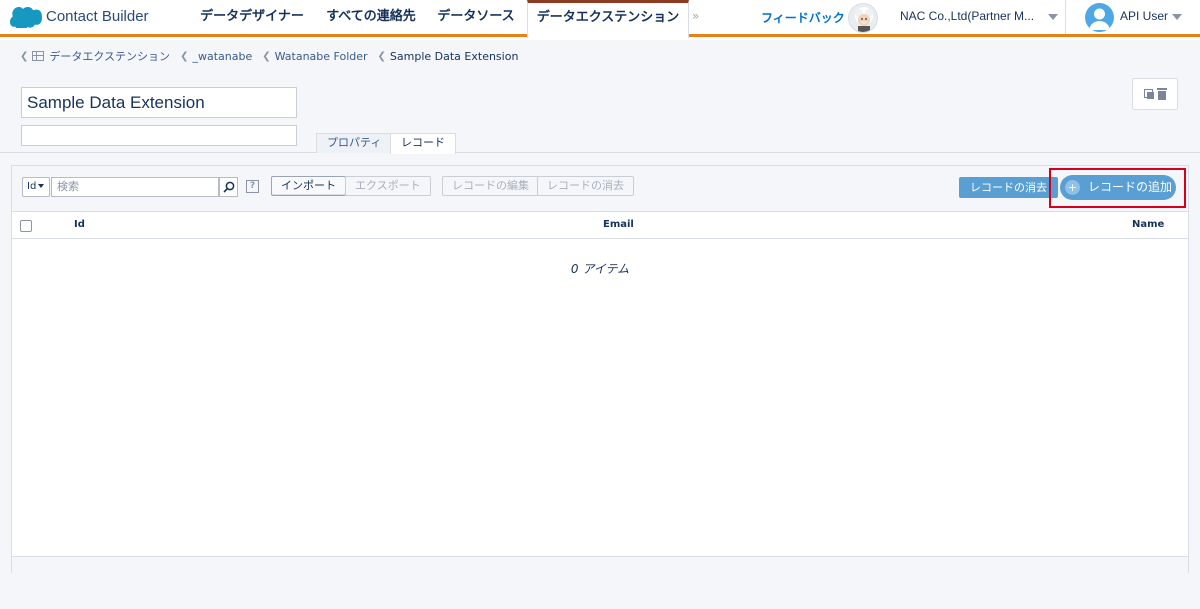 The height and width of the screenshot is (609, 1200). Describe the element at coordinates (32, 186) in the screenshot. I see `search-field-value: Id` at that location.